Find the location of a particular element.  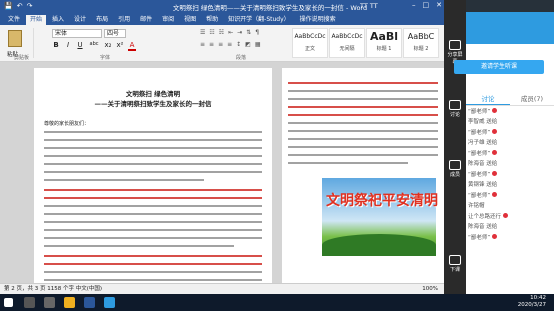

maximize-icon: □ is located at coordinates (426, 5).